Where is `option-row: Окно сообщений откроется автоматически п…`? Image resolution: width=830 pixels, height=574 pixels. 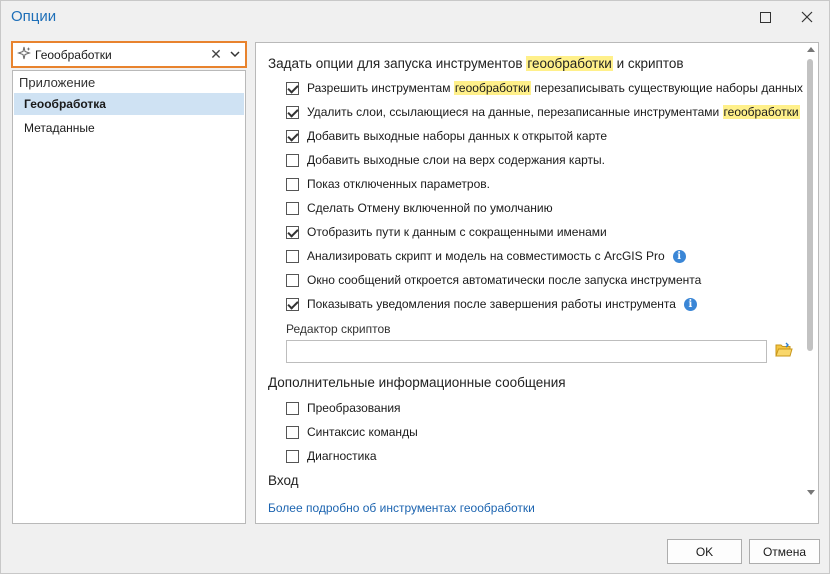
option-row: Окно сообщений откроется автоматически п… is located at coordinates (493, 280).